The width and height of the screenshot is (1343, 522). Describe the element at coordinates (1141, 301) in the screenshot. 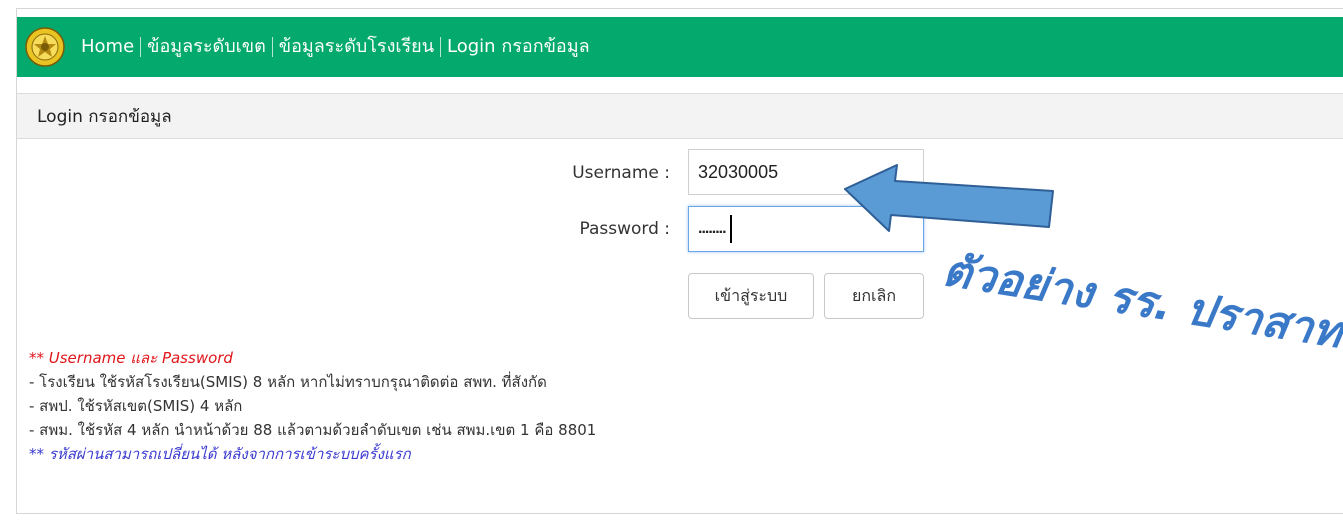

I see `example-annotation: ตัวอย่าง รร. ปราสาท` at that location.